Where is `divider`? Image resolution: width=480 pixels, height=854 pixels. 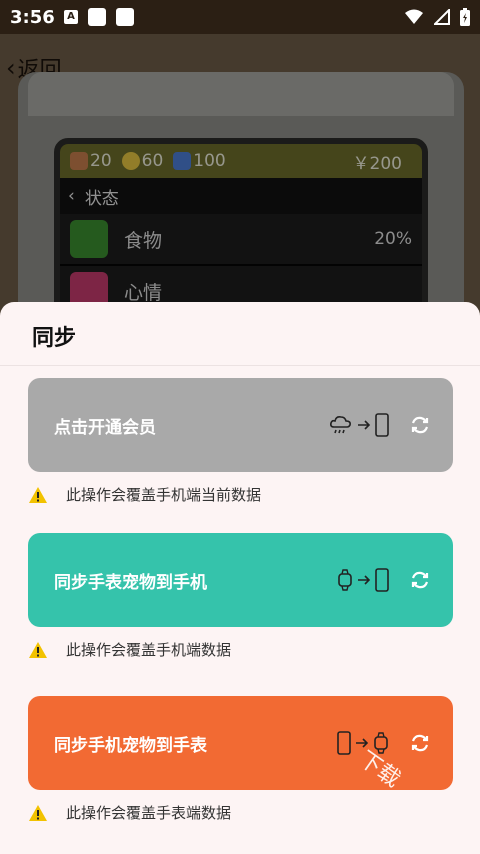
divider is located at coordinates (240, 365).